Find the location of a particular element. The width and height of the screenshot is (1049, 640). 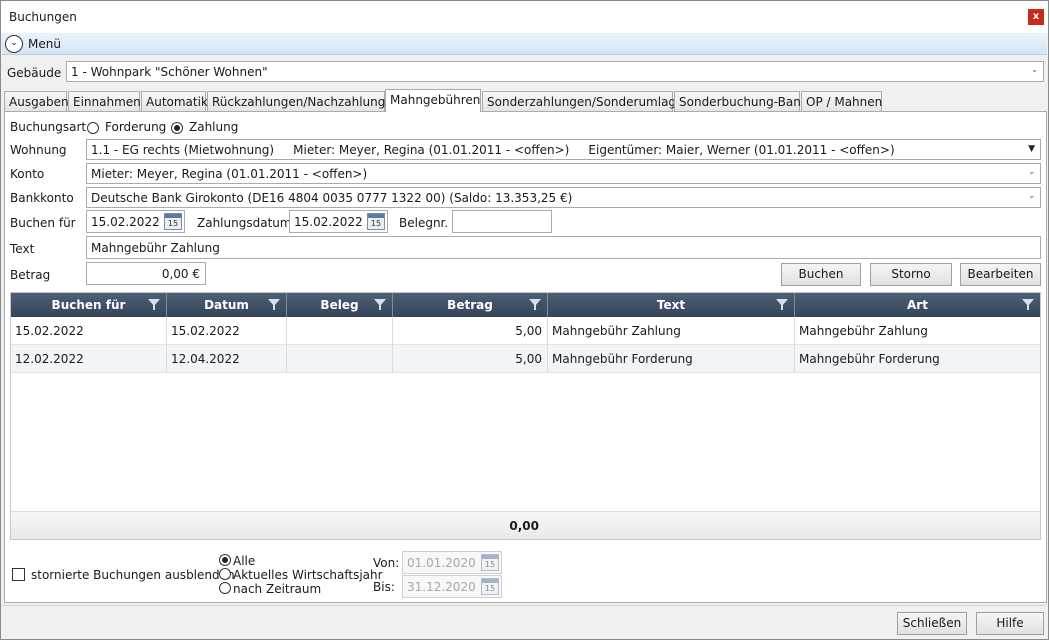

gebaeude-select: 1 - Wohnpark "Schöner Wohnen" ⌄ is located at coordinates (555, 71).